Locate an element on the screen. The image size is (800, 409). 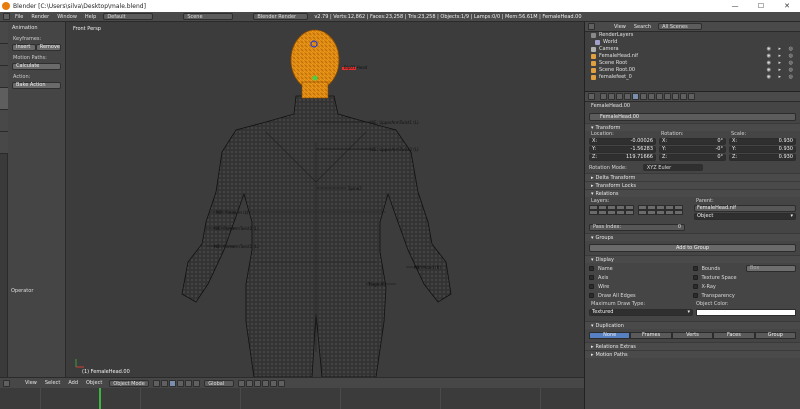
menu-window: Window is located at coordinates (67, 17).